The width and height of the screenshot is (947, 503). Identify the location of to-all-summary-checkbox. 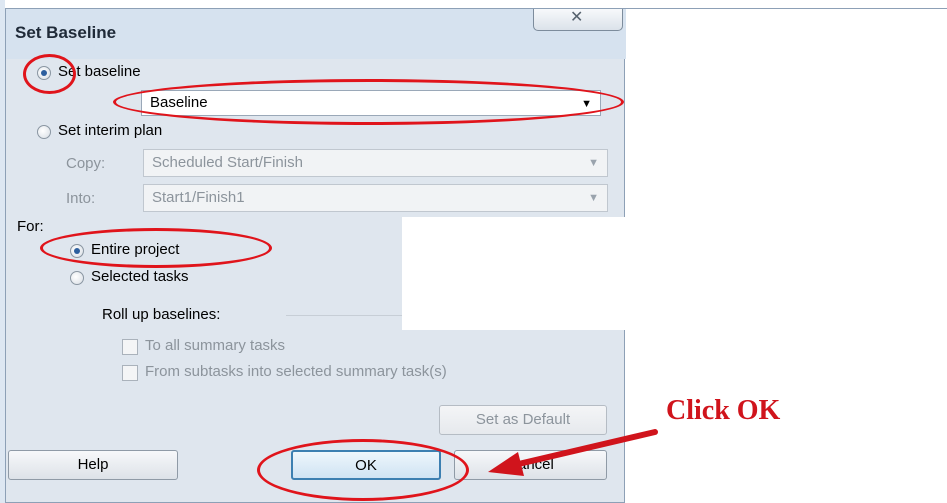
(130, 347).